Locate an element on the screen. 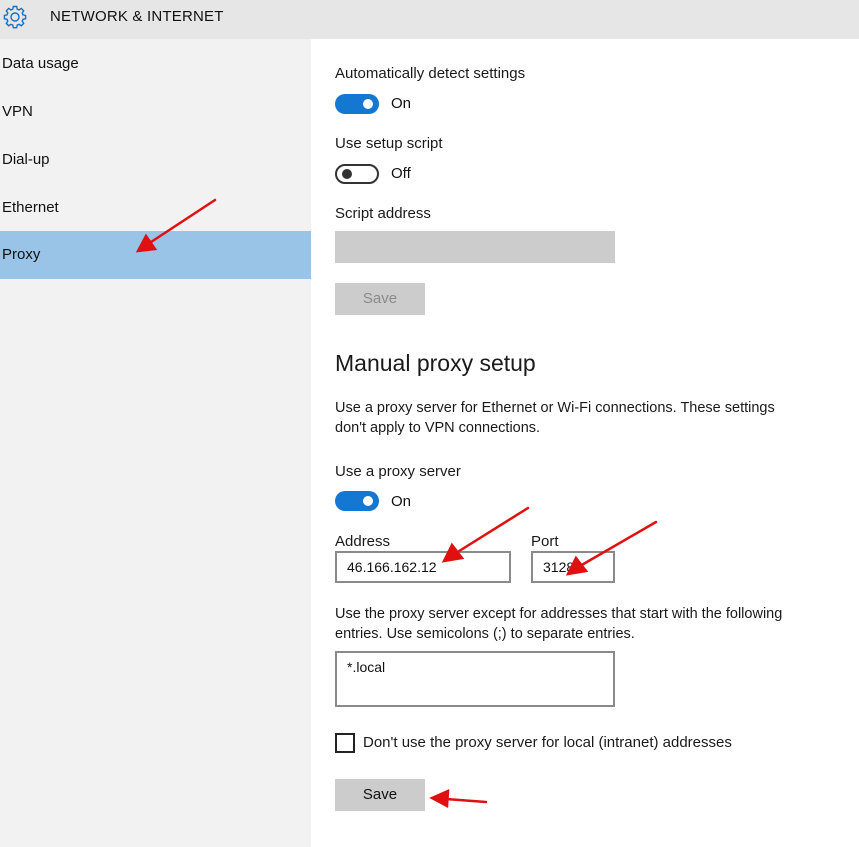 This screenshot has height=847, width=859. script-address-input is located at coordinates (475, 247).